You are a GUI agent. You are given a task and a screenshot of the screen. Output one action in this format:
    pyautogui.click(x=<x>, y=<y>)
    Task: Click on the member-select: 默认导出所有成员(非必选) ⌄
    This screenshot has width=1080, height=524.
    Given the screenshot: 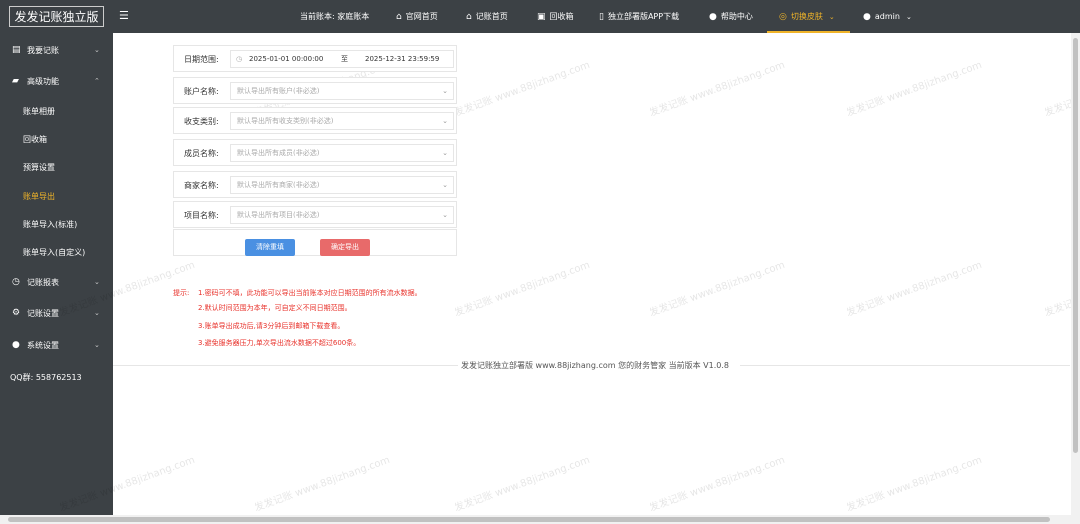 What is the action you would take?
    pyautogui.click(x=342, y=153)
    